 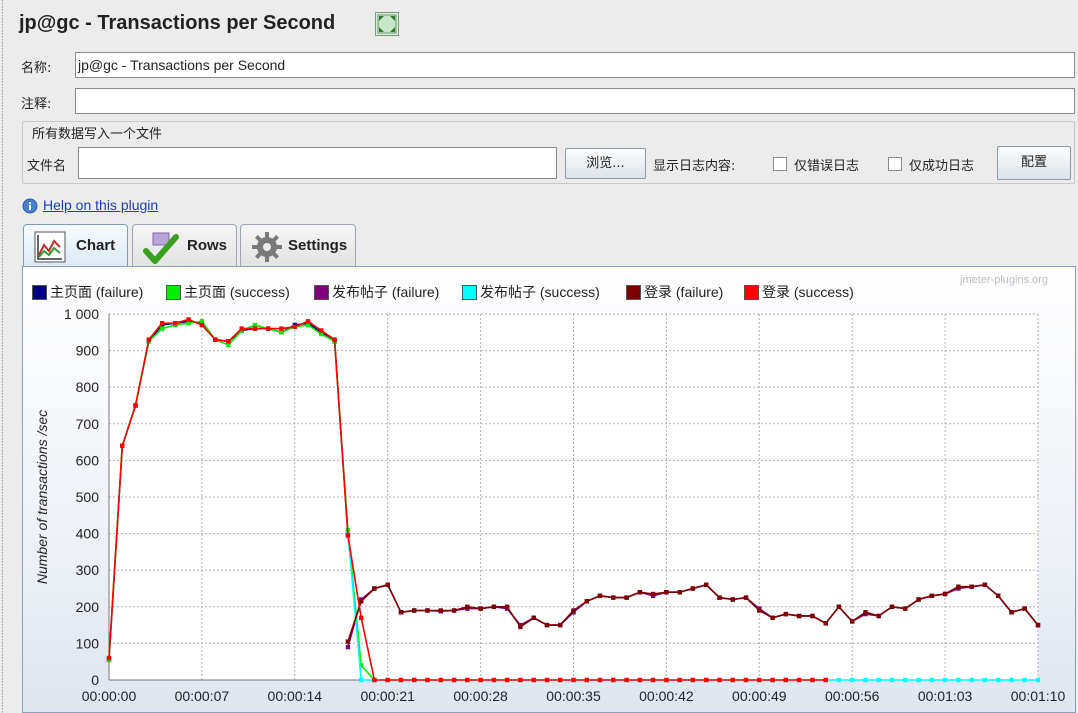 What do you see at coordinates (30, 206) in the screenshot?
I see `info-icon` at bounding box center [30, 206].